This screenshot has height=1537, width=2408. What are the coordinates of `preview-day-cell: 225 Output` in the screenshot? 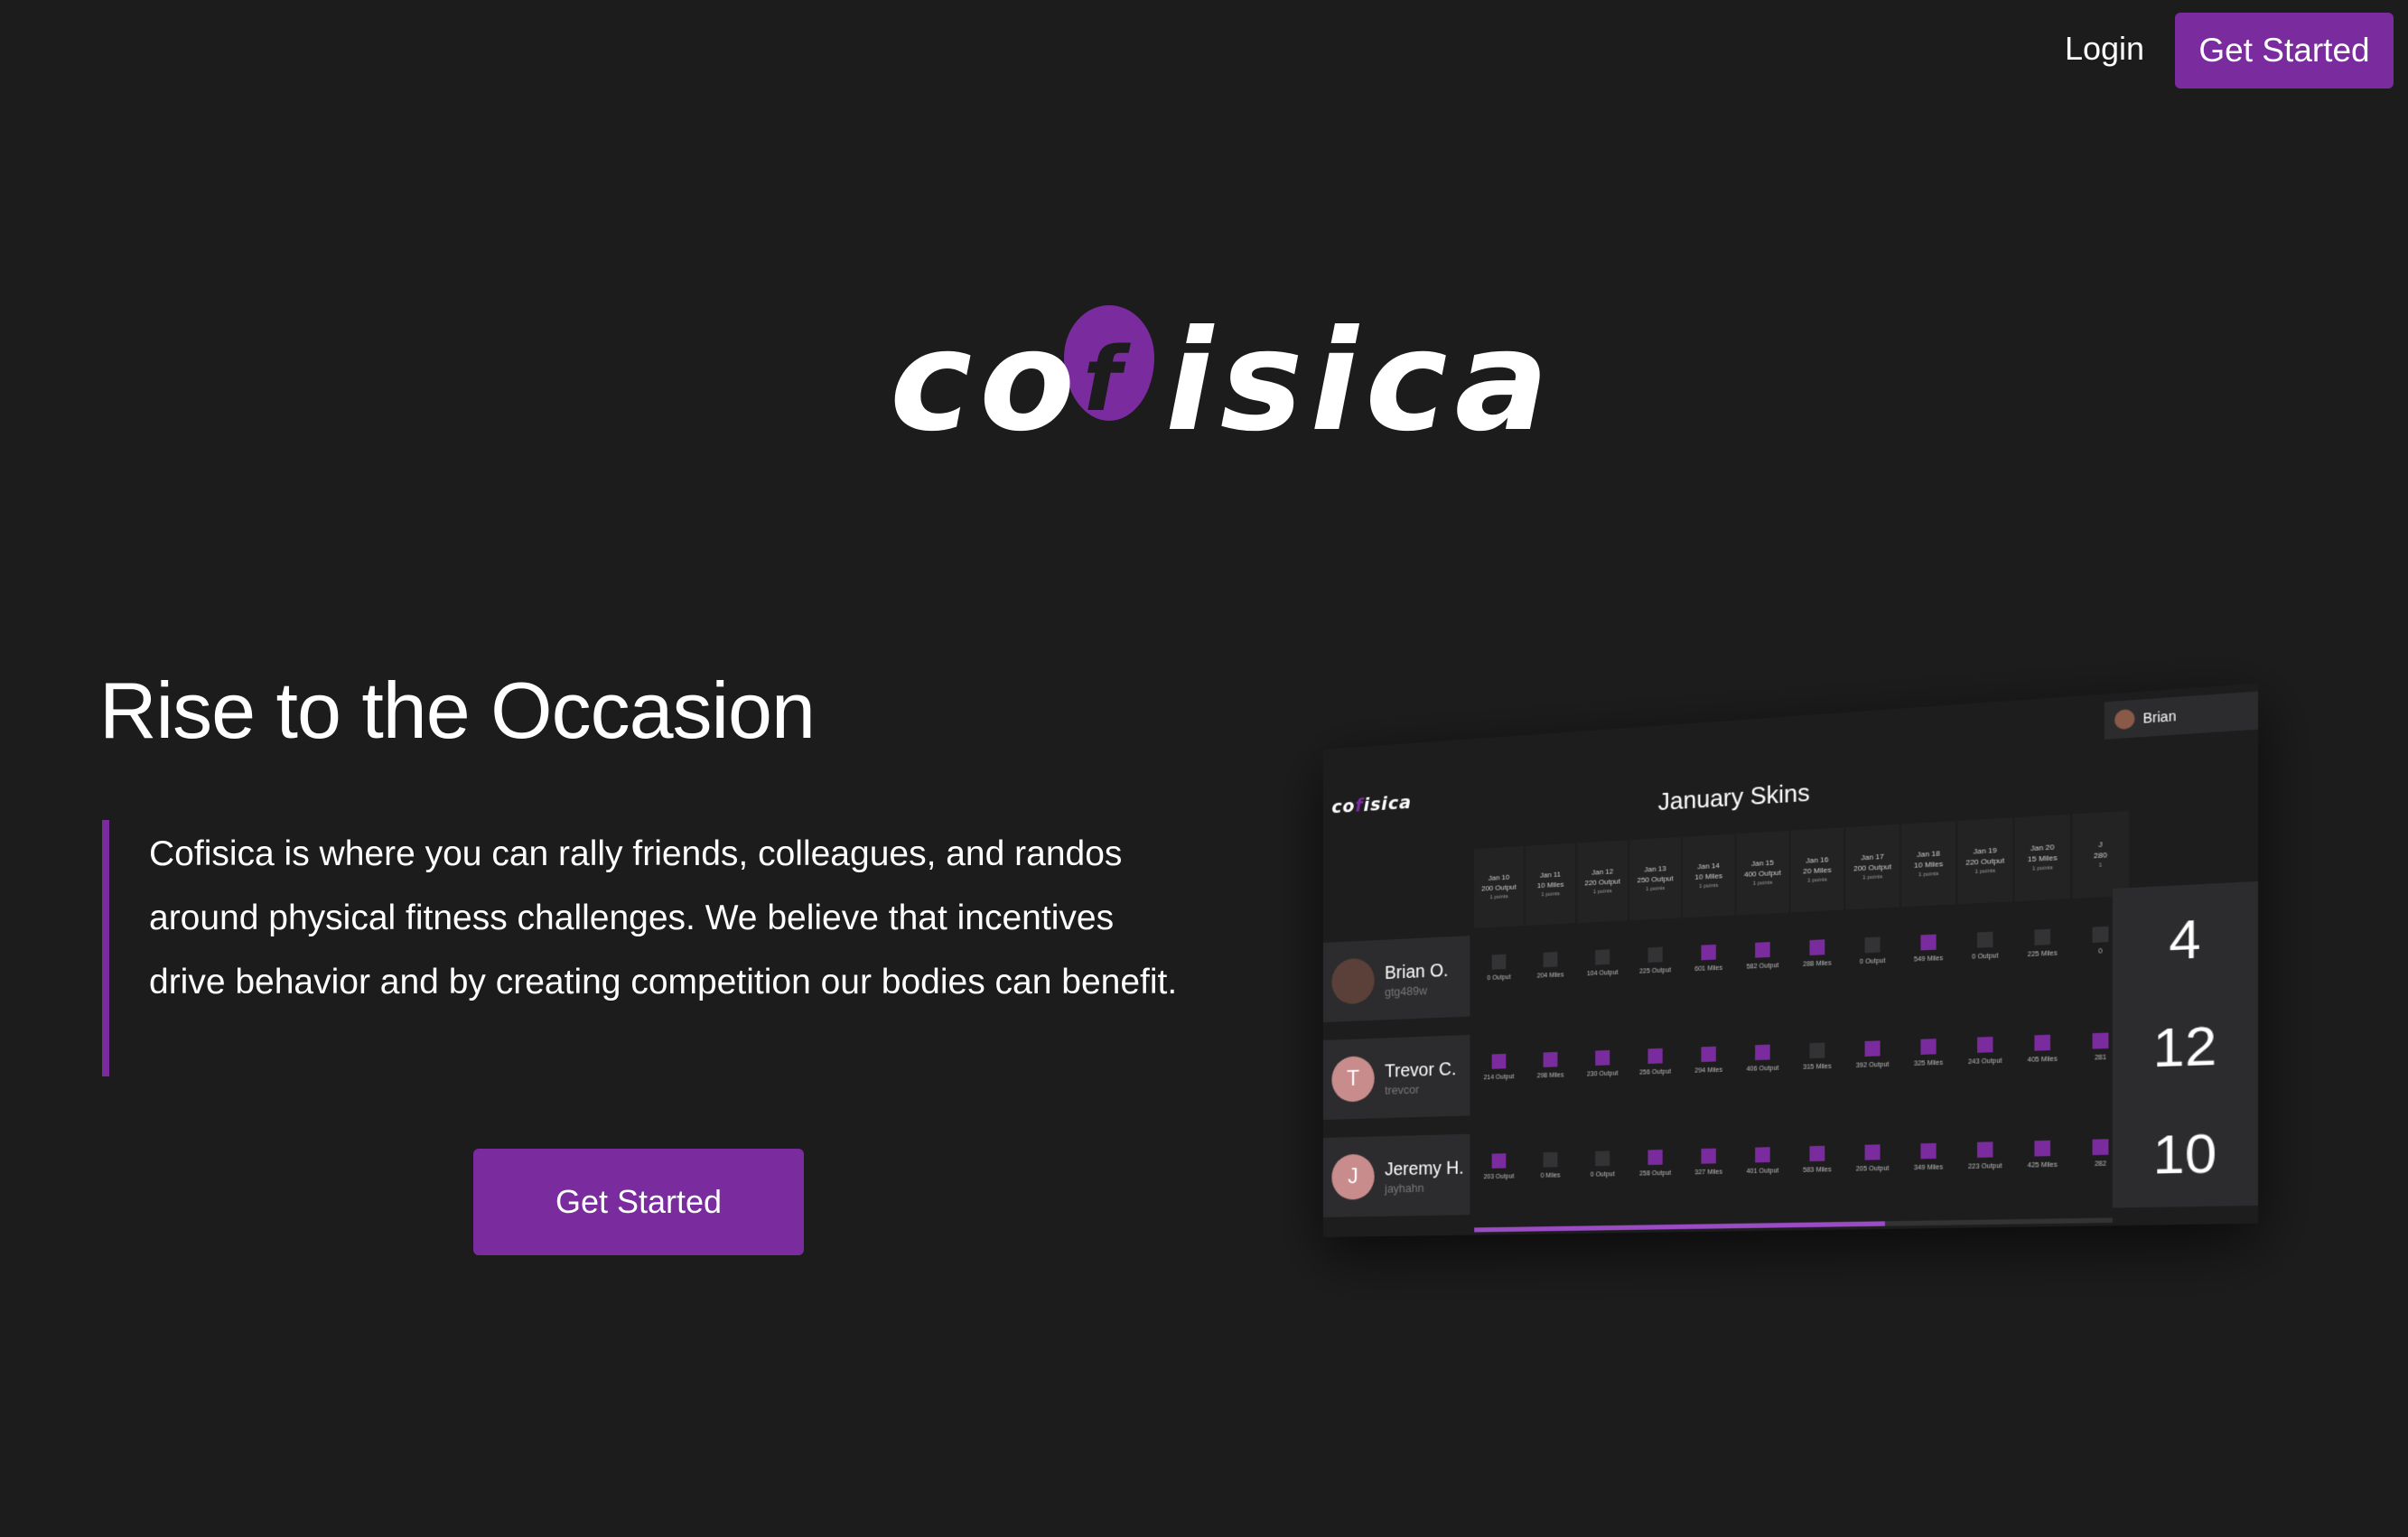 It's located at (1655, 961).